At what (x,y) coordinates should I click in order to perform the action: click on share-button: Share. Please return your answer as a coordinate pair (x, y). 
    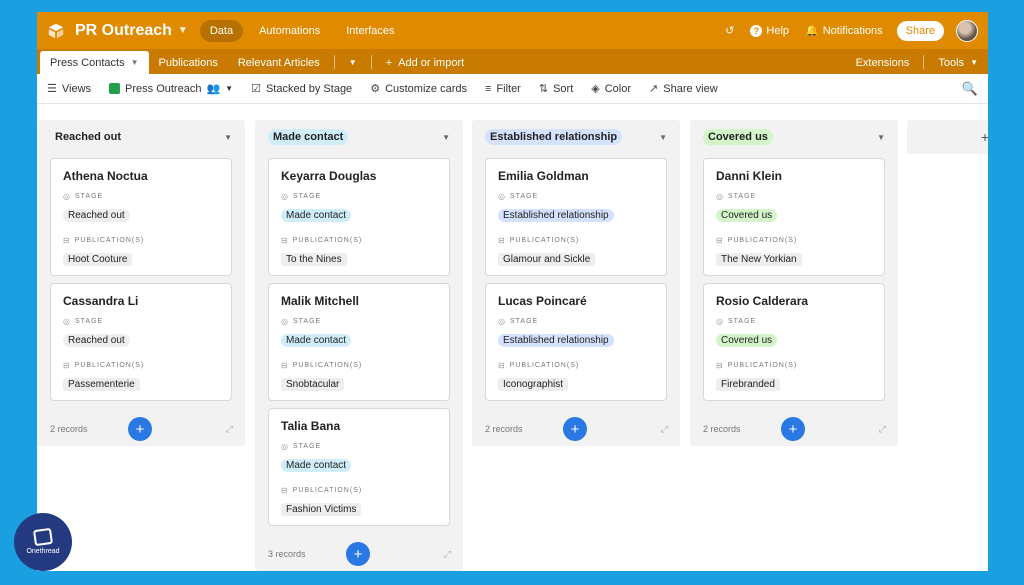
    Looking at the image, I should click on (920, 30).